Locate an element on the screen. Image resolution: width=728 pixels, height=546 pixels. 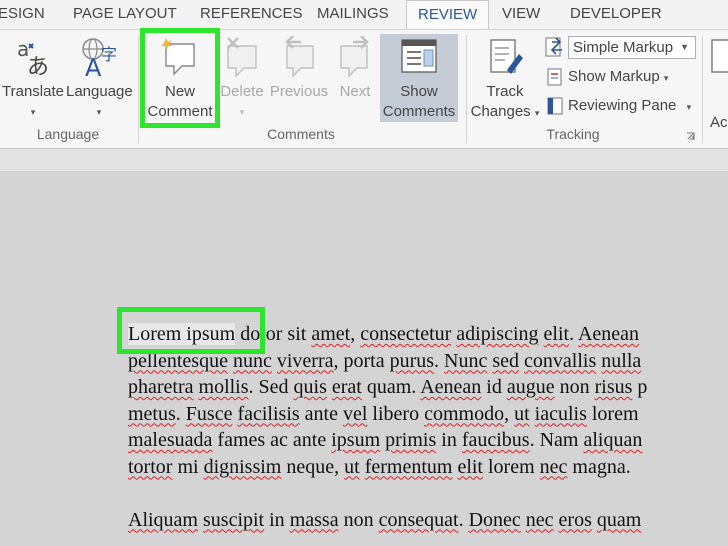
next-comment-button: Next is located at coordinates (355, 69).